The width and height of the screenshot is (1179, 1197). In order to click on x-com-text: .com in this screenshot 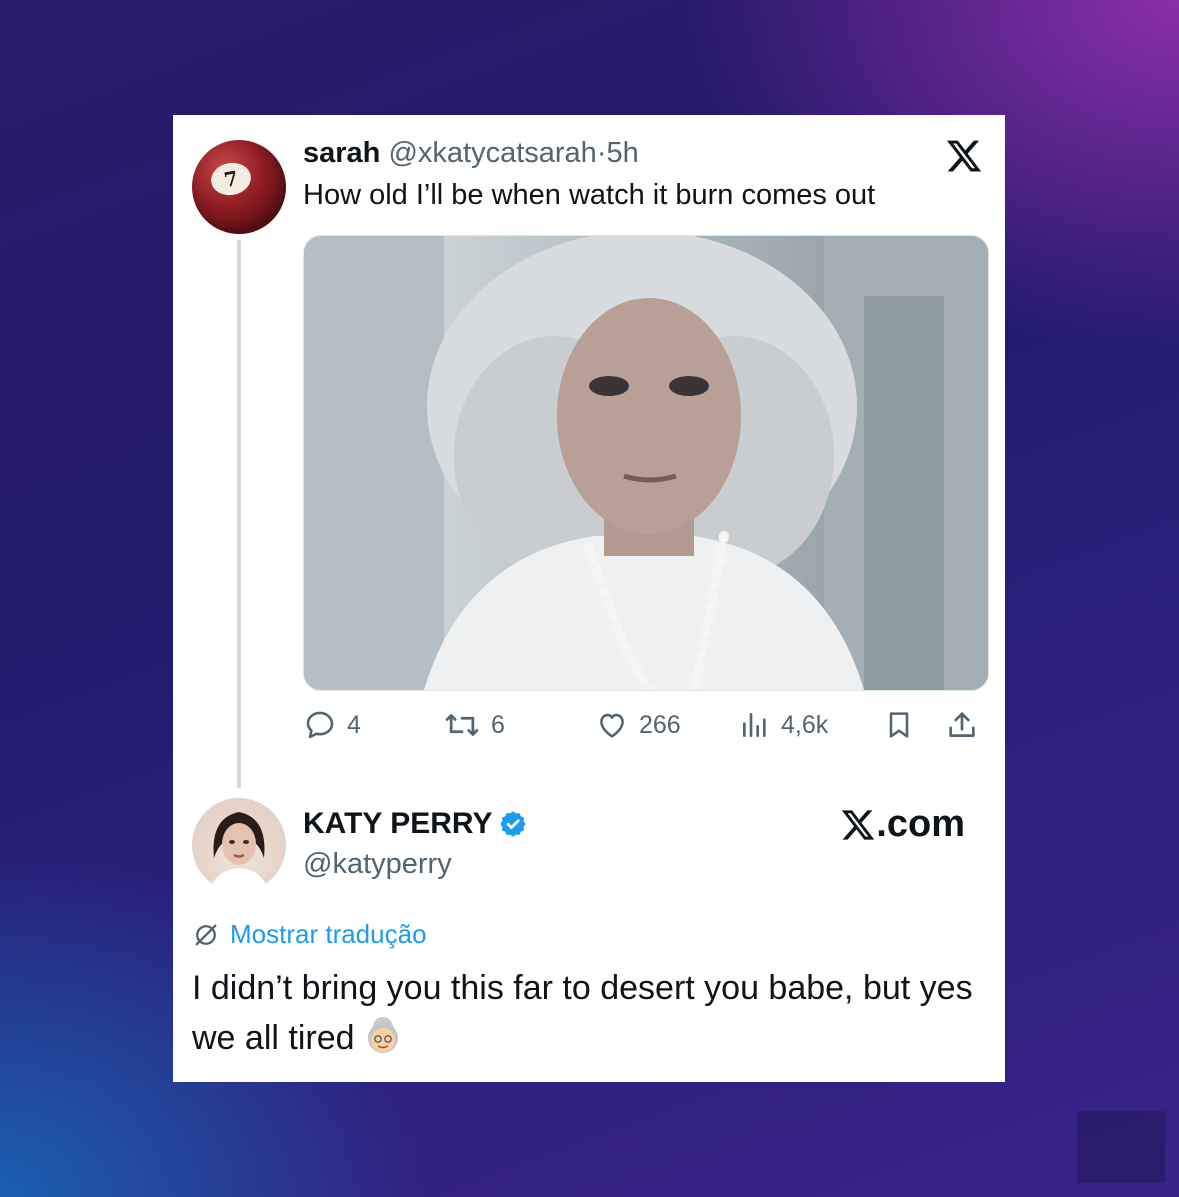, I will do `click(920, 824)`.